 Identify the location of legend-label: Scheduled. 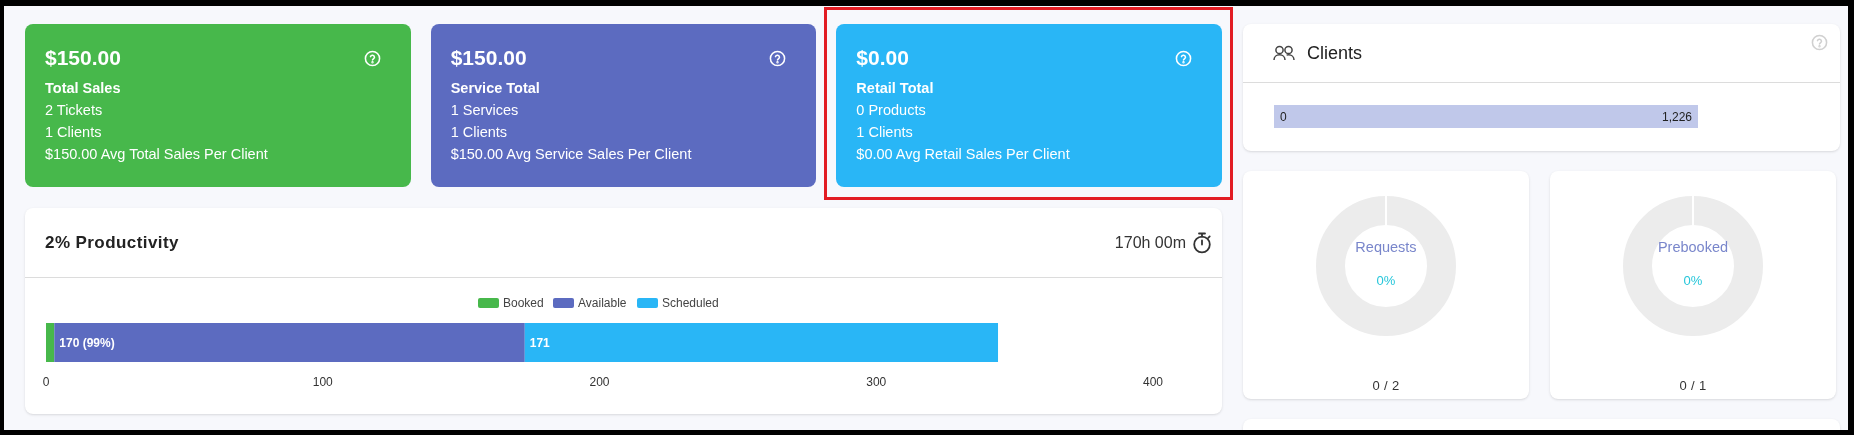
(690, 303).